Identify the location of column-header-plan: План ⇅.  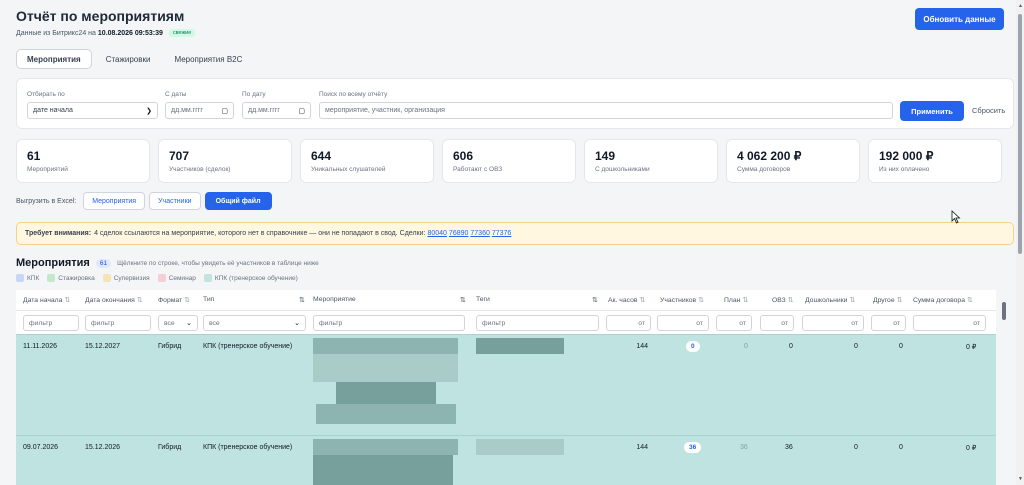
(736, 300).